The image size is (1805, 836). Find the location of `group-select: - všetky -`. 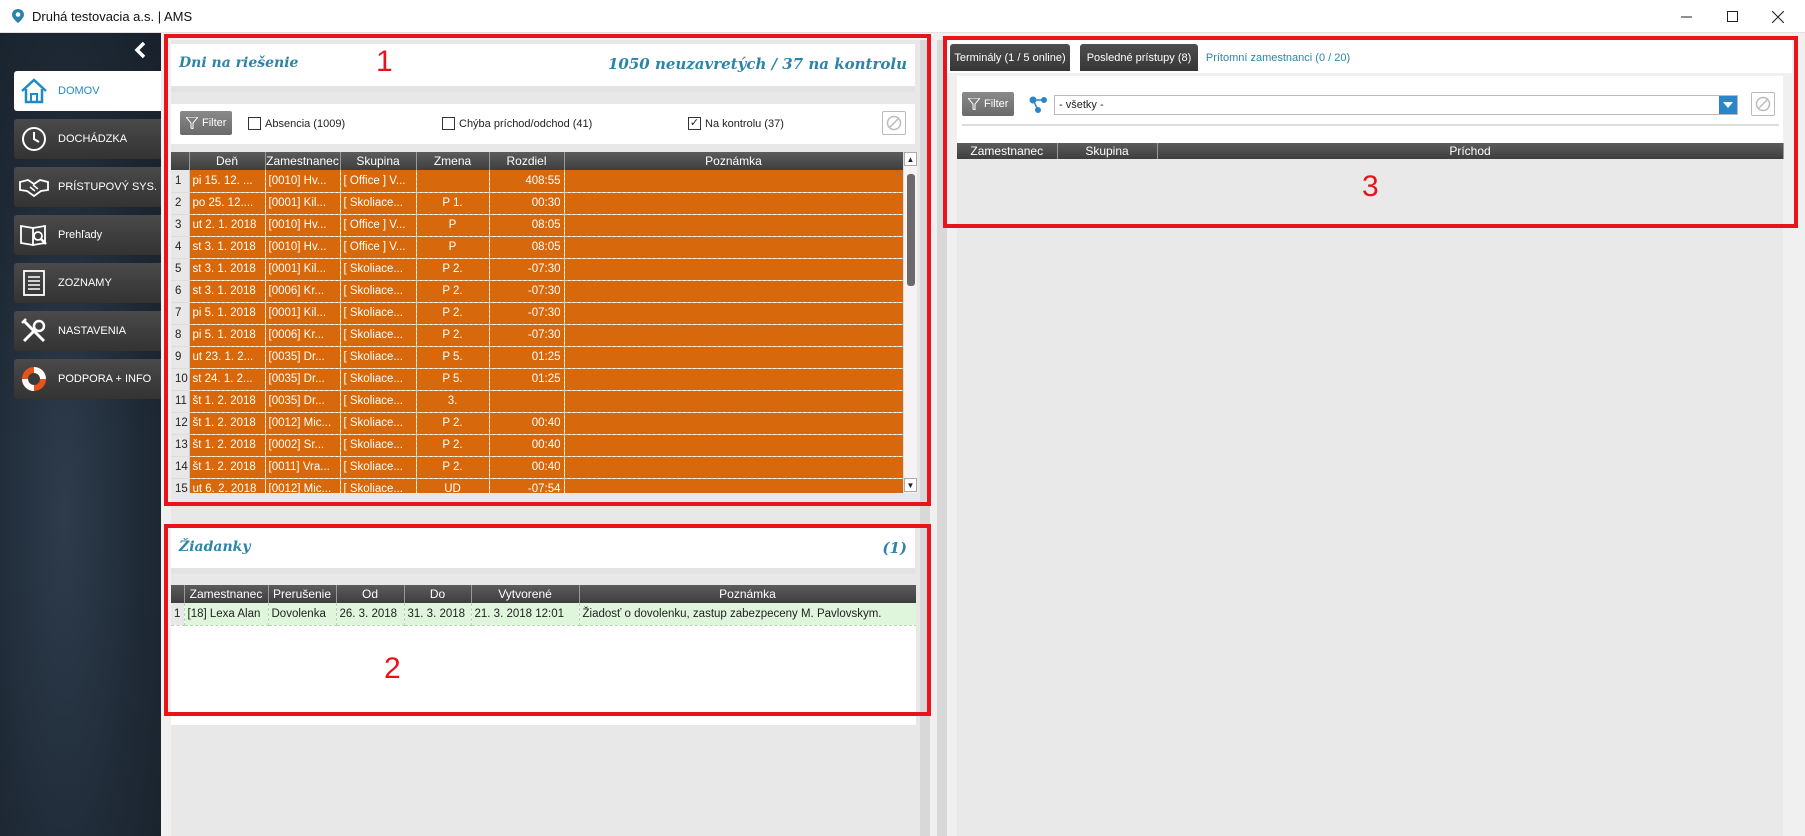

group-select: - všetky - is located at coordinates (1396, 105).